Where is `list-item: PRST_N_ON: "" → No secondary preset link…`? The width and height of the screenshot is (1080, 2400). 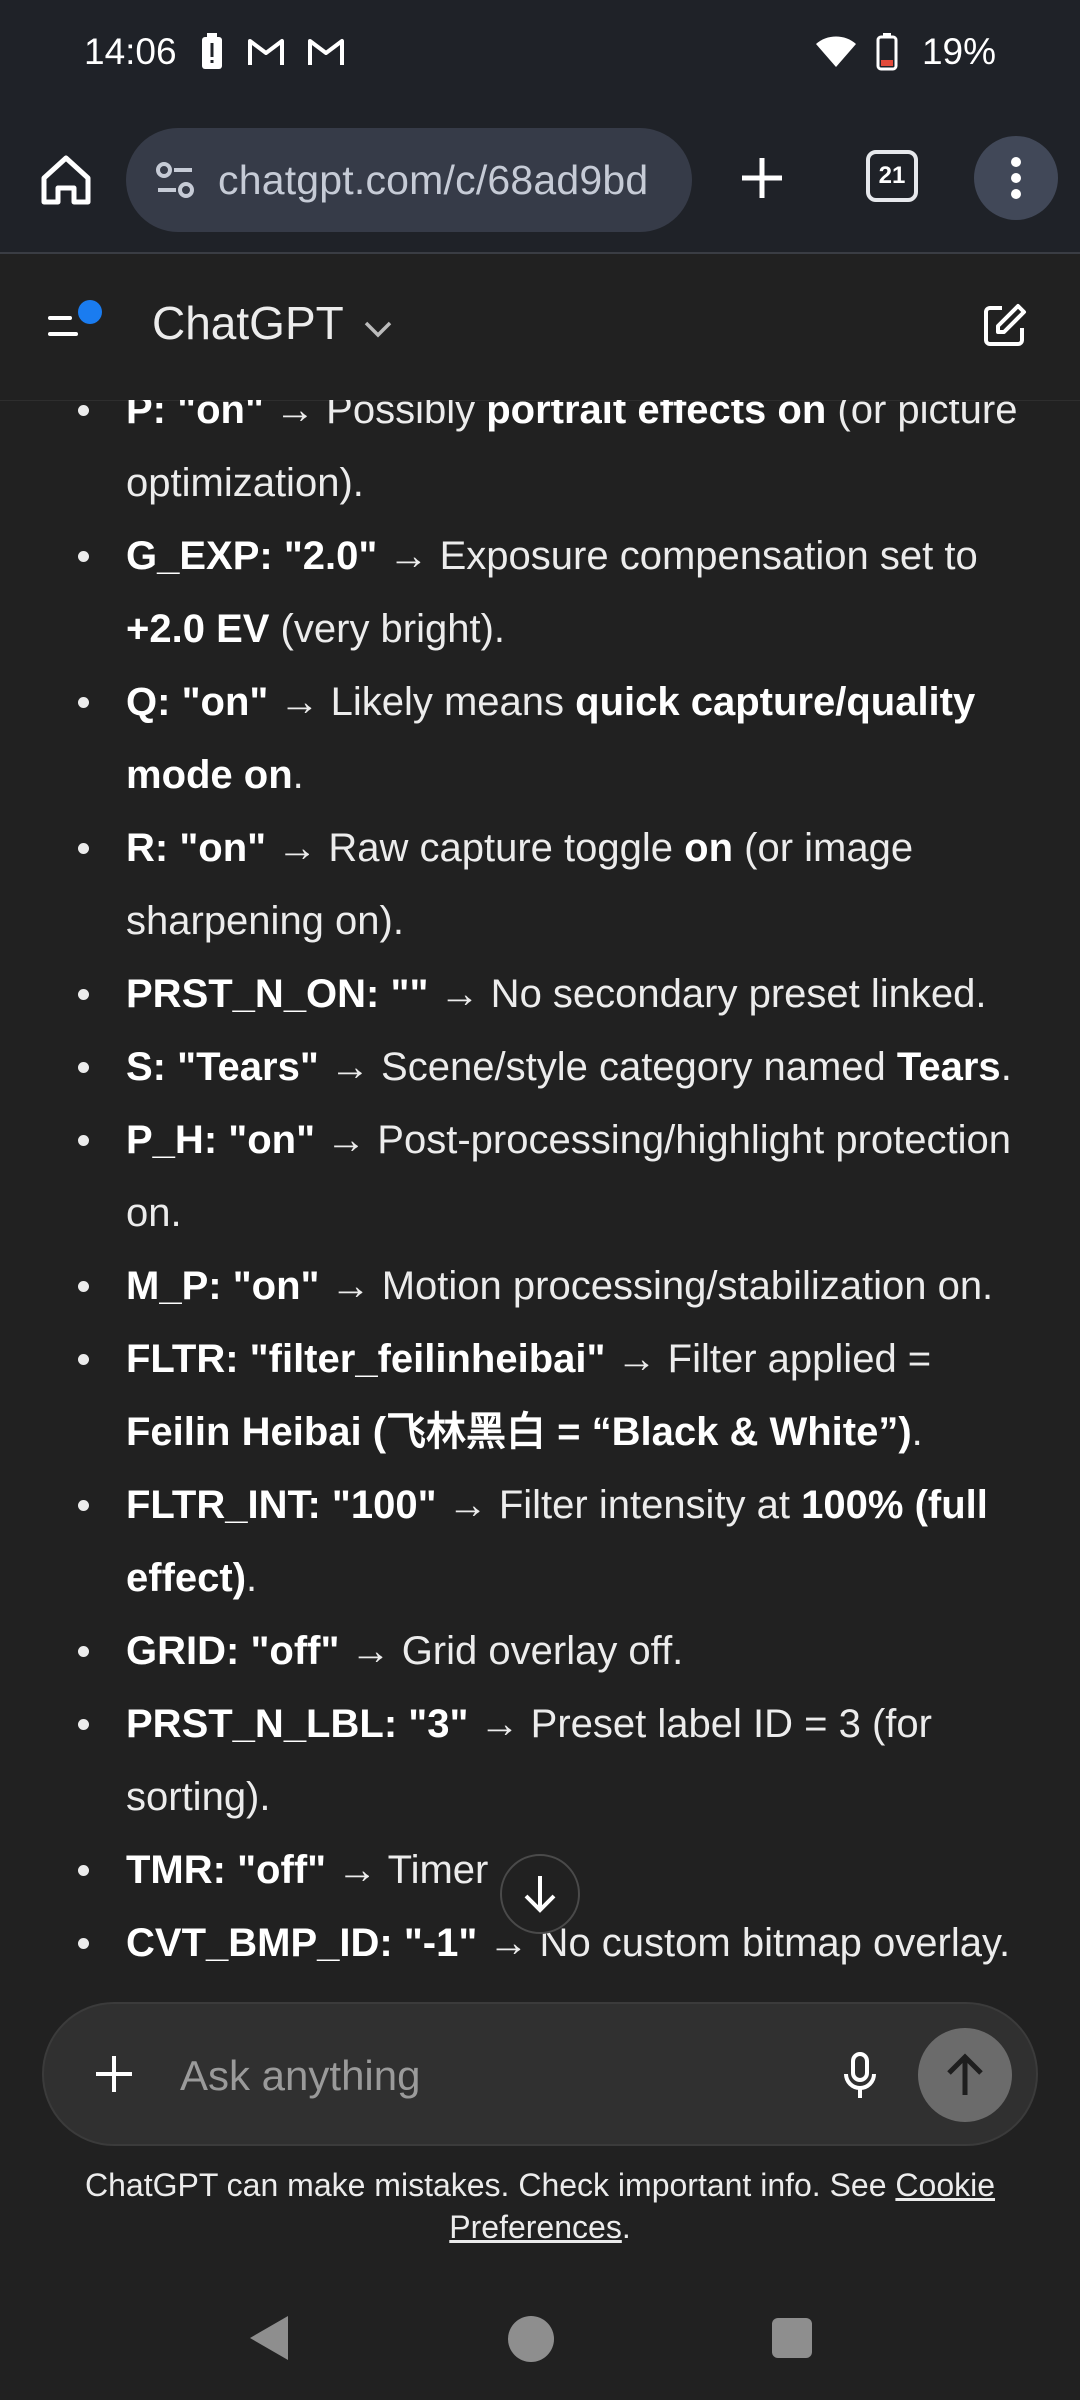 list-item: PRST_N_ON: "" → No secondary preset link… is located at coordinates (540, 994).